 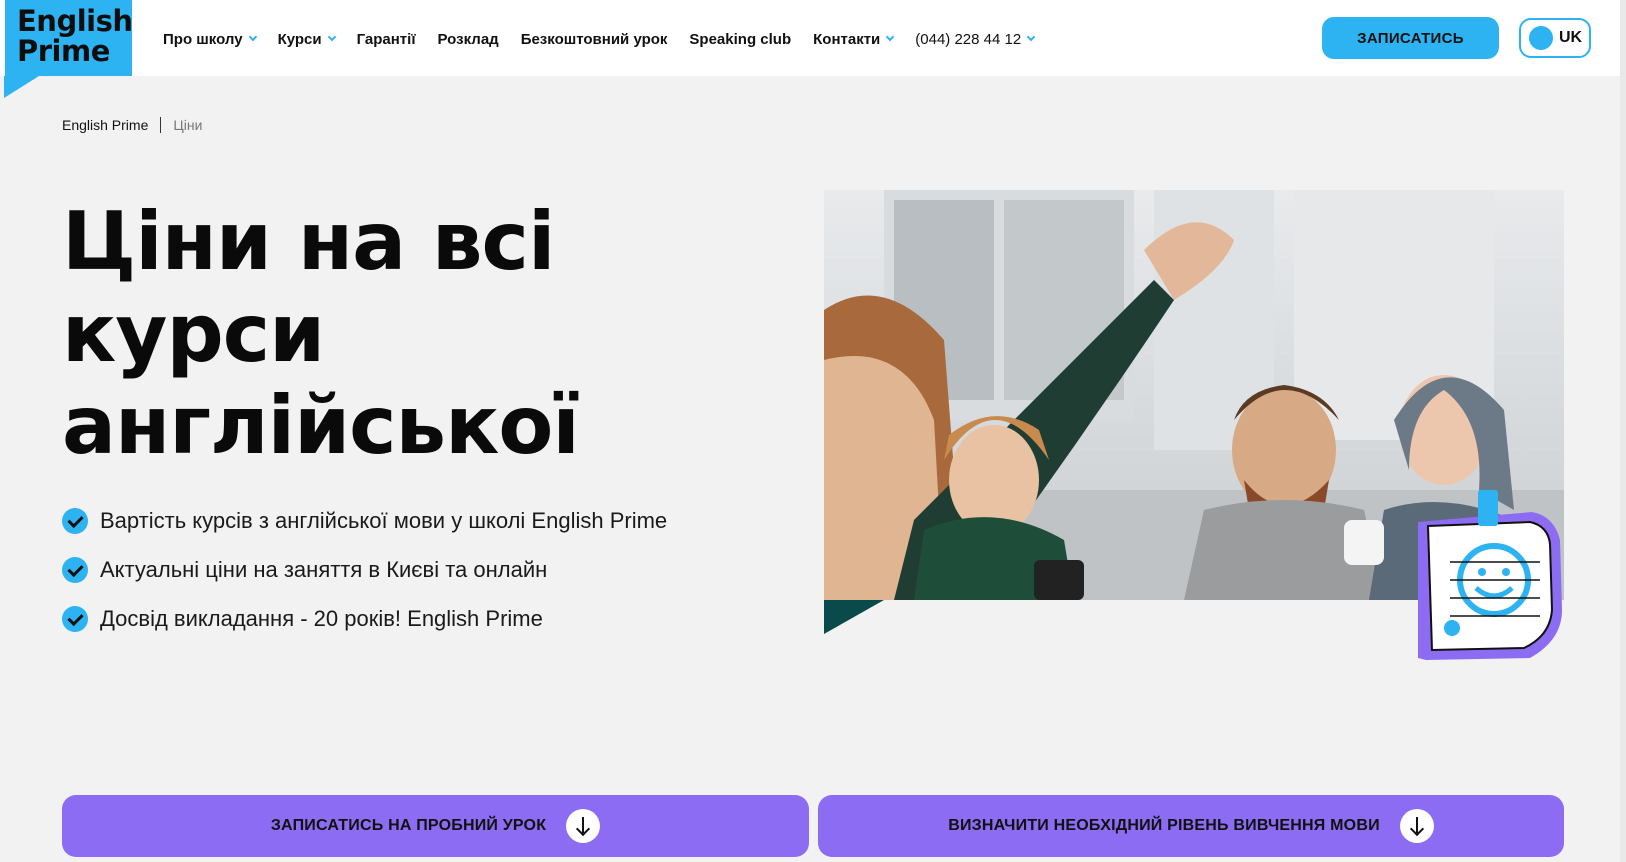 What do you see at coordinates (1490, 575) in the screenshot?
I see `smiley-note-sticker-icon` at bounding box center [1490, 575].